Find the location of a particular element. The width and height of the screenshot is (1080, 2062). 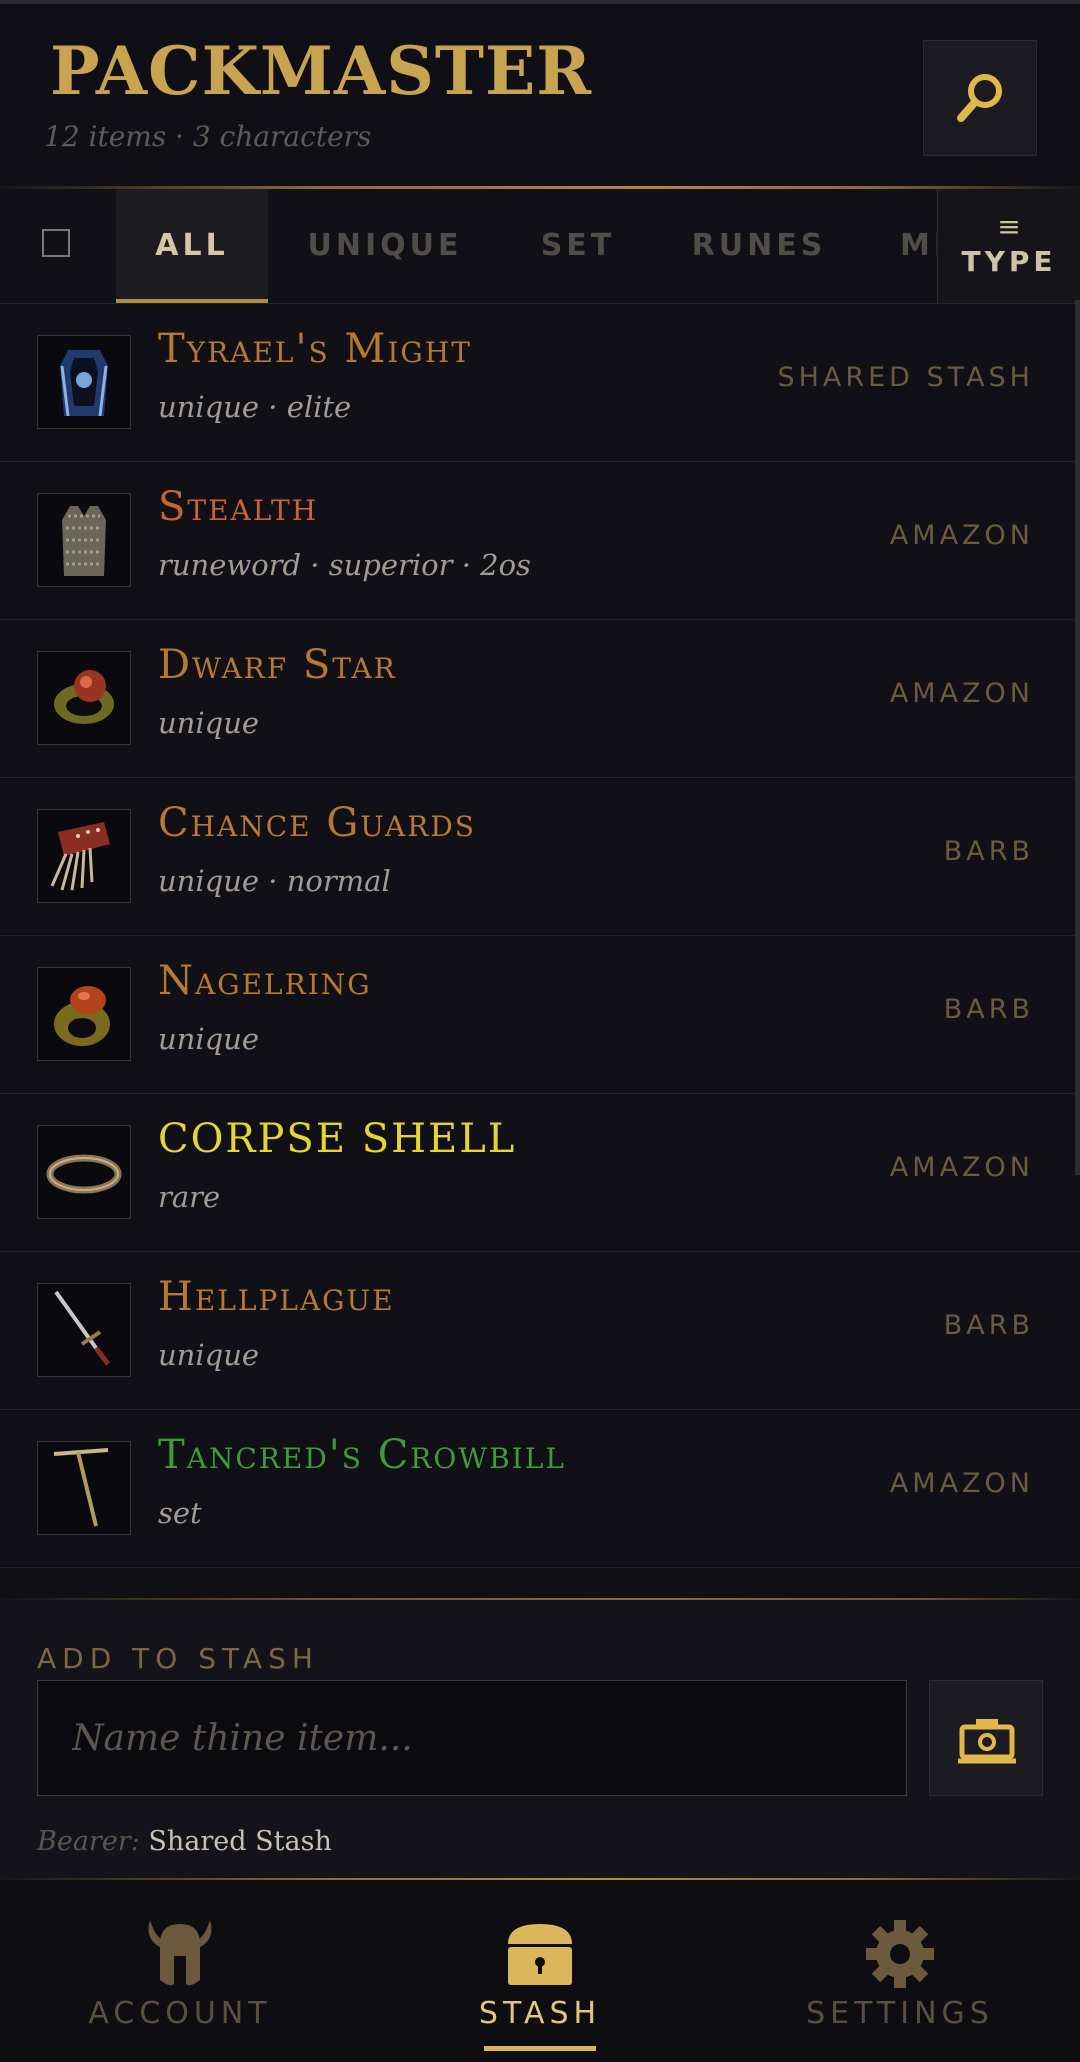

camera-button is located at coordinates (986, 1738).